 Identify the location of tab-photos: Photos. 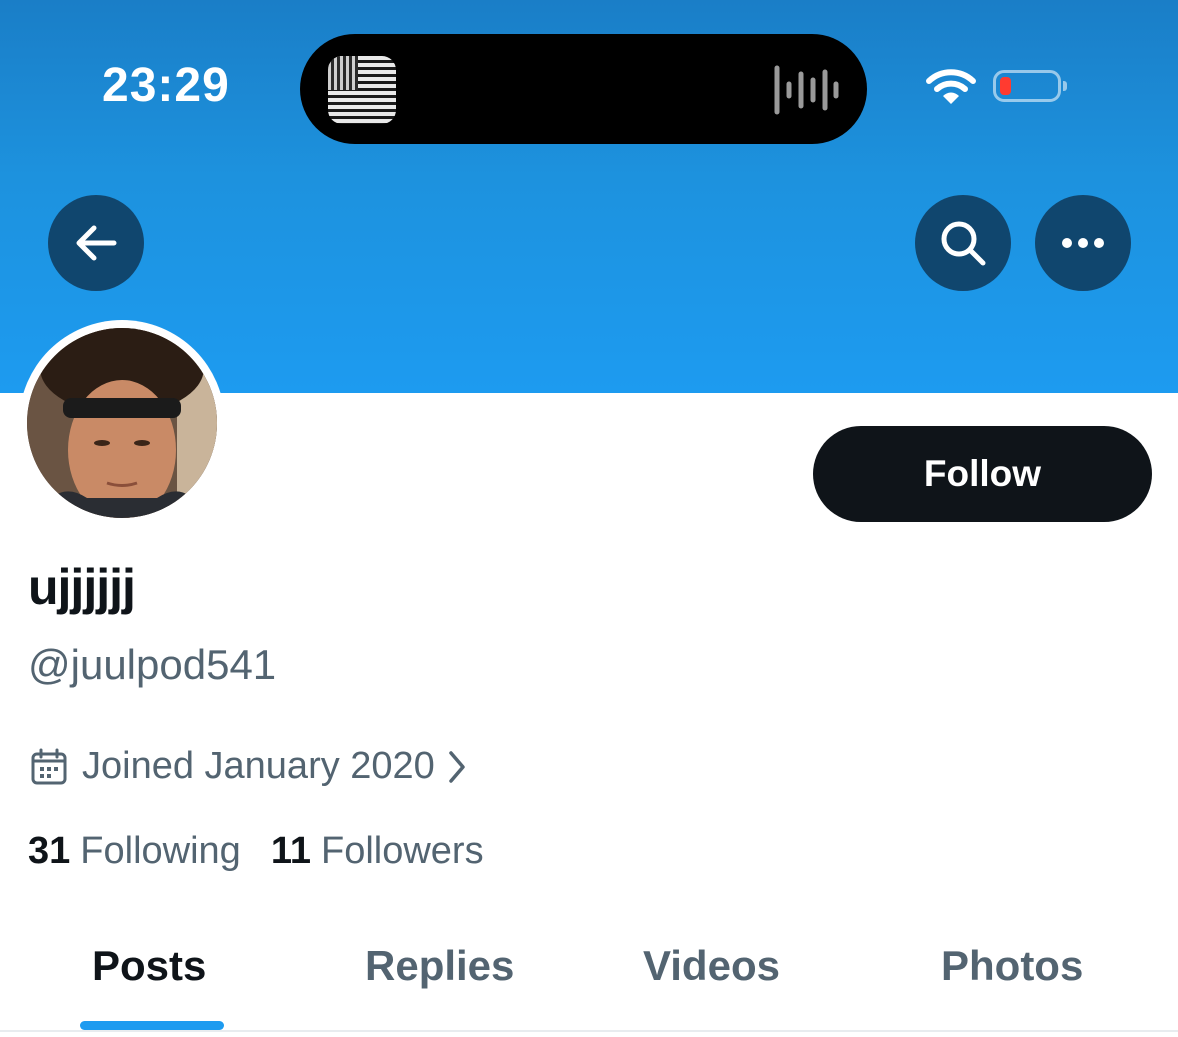
(1012, 966).